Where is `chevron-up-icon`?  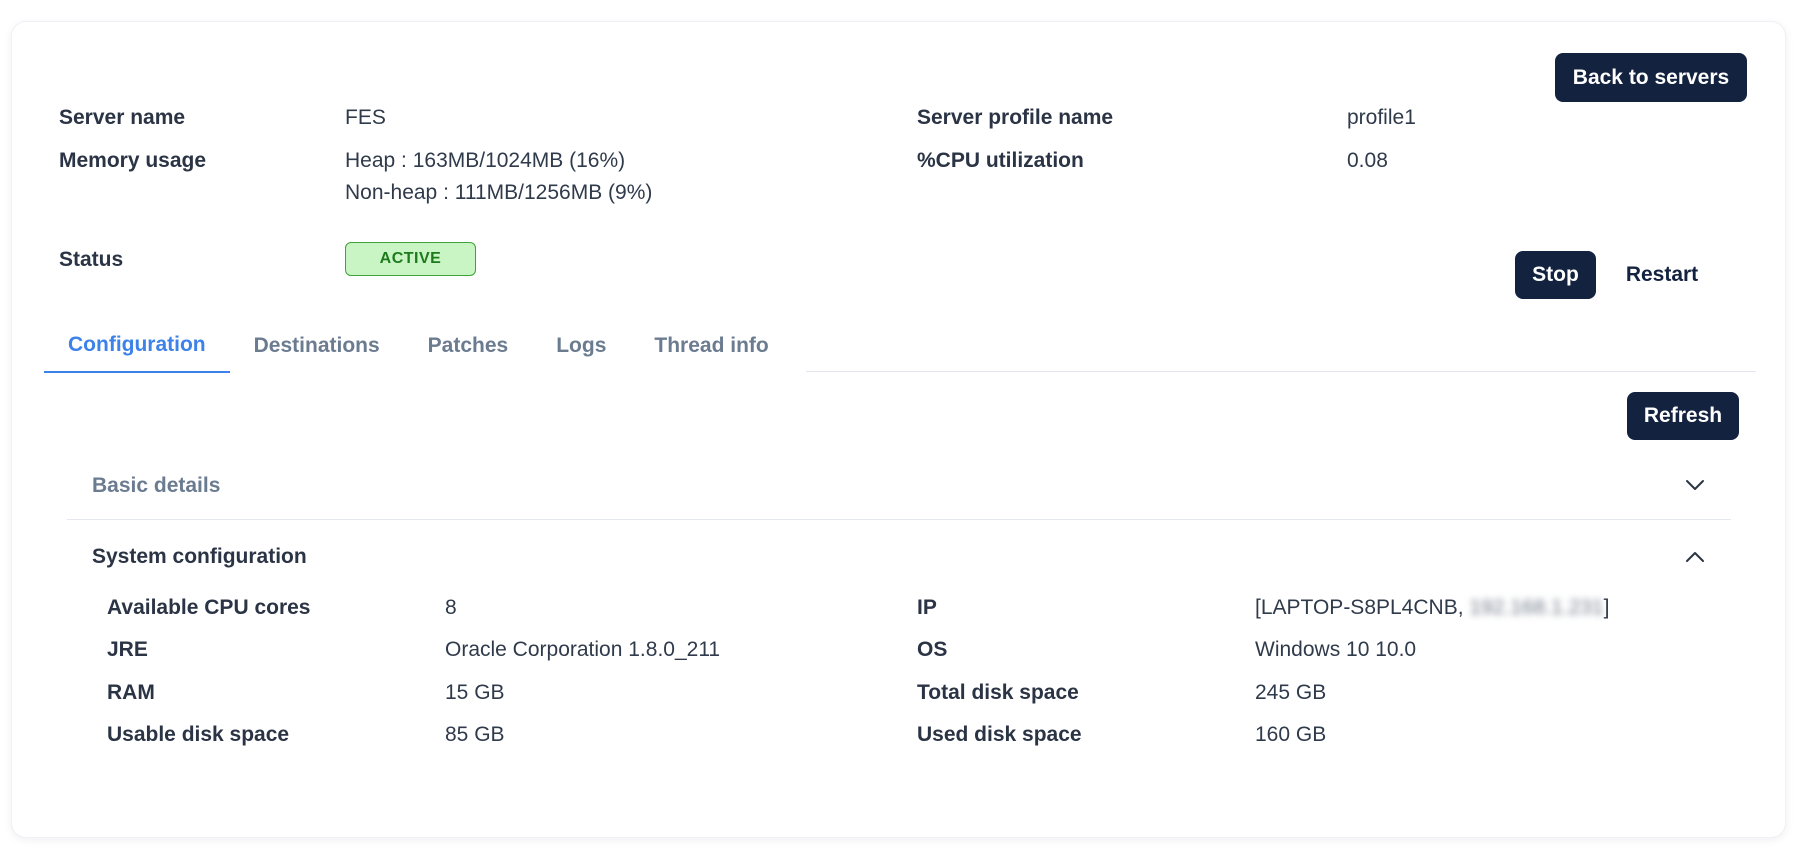 chevron-up-icon is located at coordinates (1695, 557).